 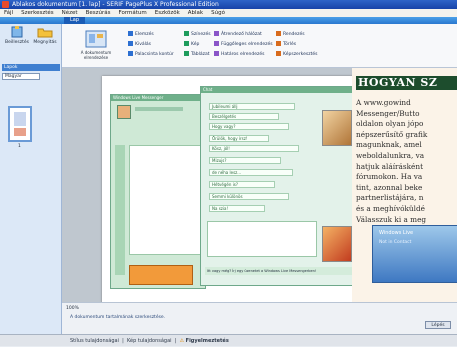 What do you see at coordinates (390, 198) in the screenshot?
I see `magazine-line: partnerlistájára, n` at bounding box center [390, 198].